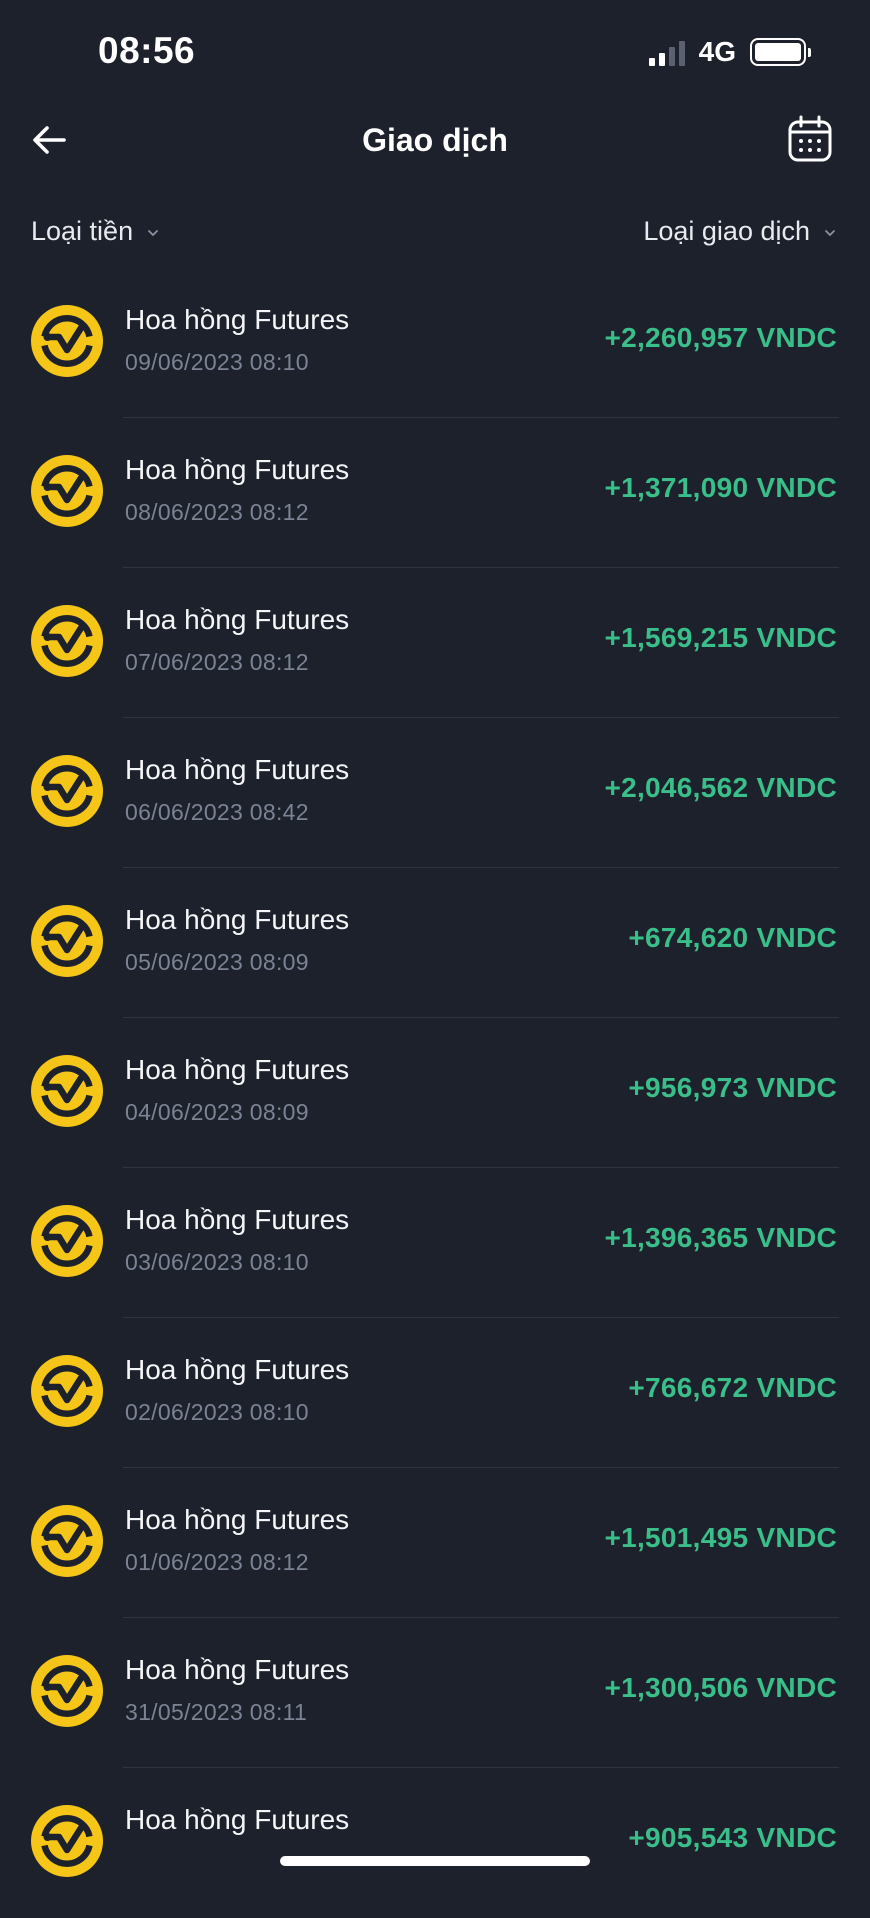 The width and height of the screenshot is (870, 1918). What do you see at coordinates (720, 637) in the screenshot?
I see `transaction-amount: +1,569,215 VNDC` at bounding box center [720, 637].